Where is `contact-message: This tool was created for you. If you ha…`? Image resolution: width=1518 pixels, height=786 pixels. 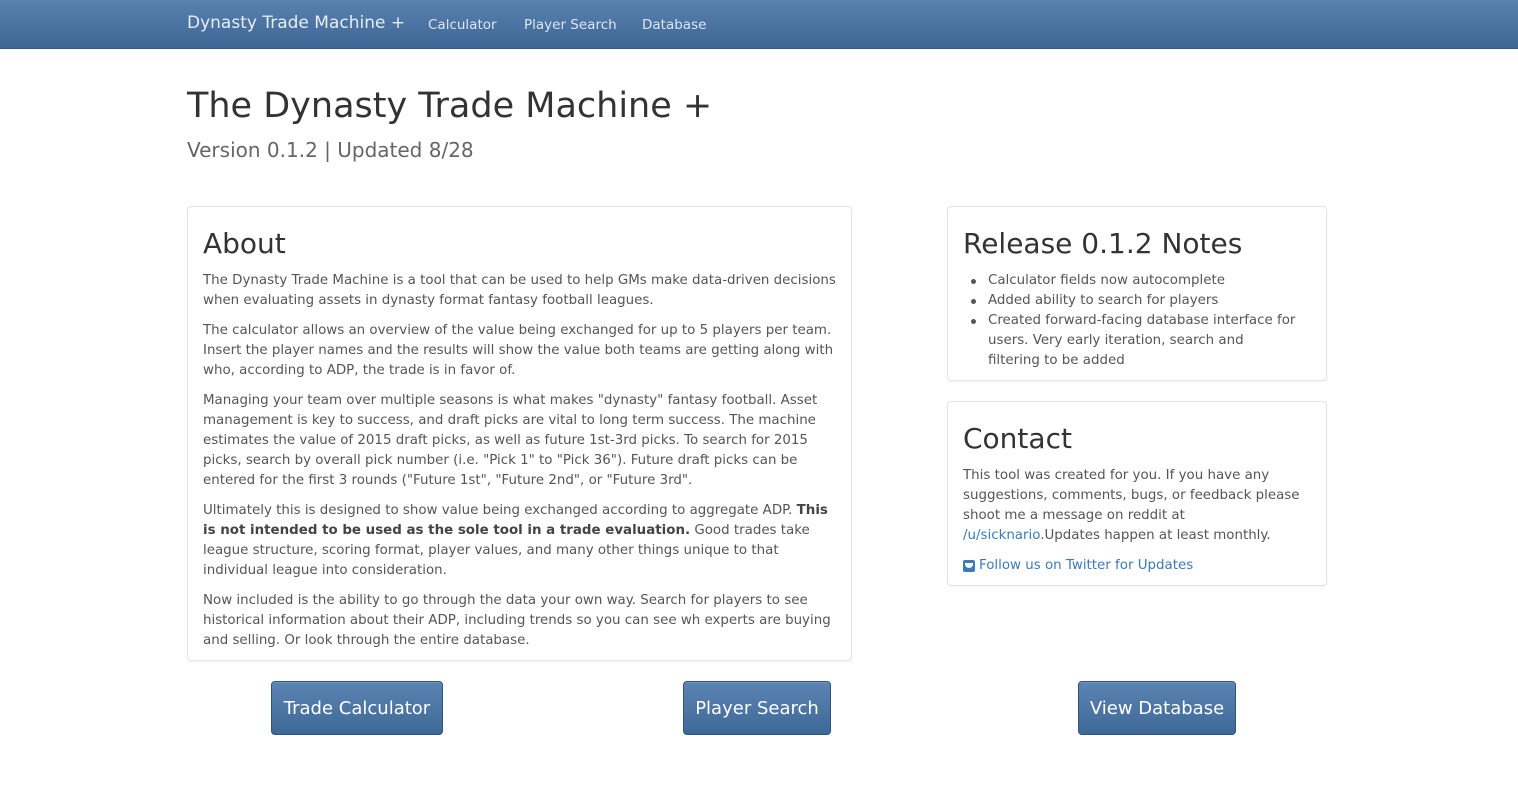 contact-message: This tool was created for you. If you ha… is located at coordinates (1131, 495).